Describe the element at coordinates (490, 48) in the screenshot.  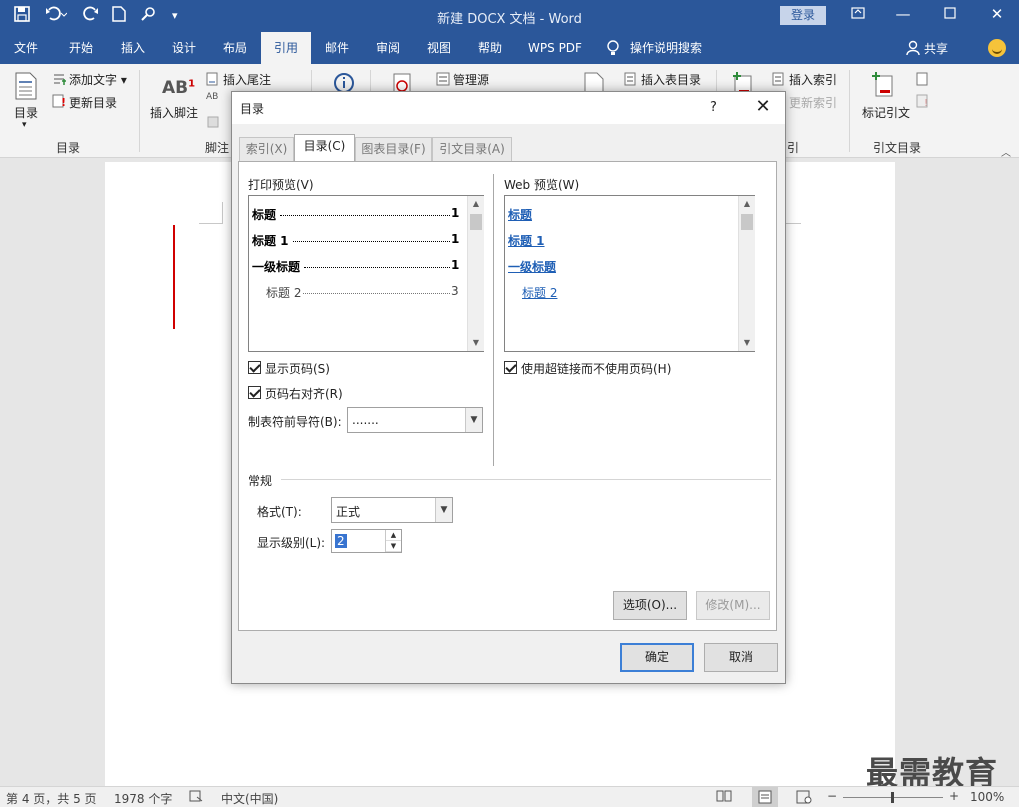
I see `tab-help: 帮助` at that location.